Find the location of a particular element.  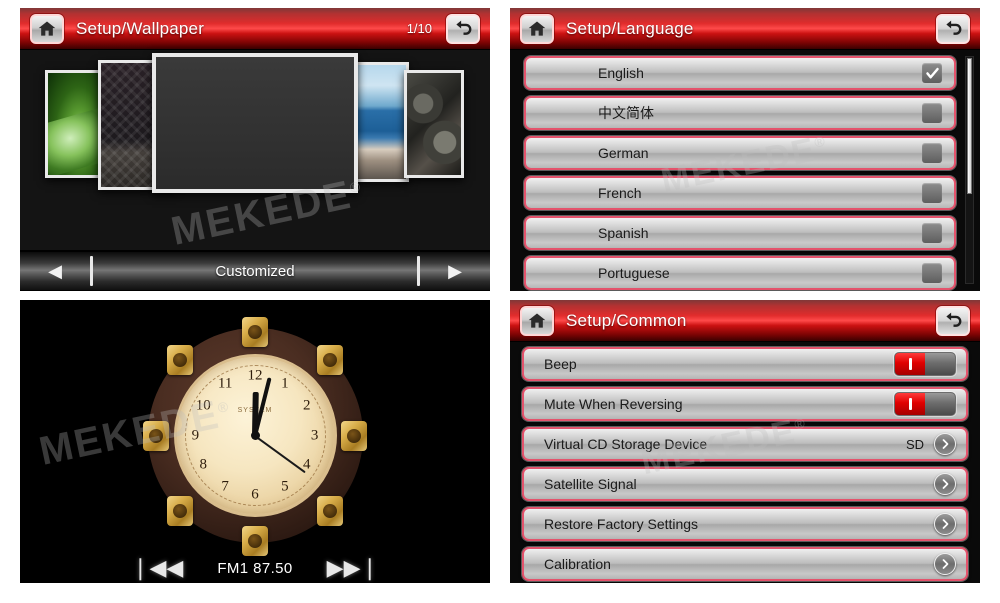

clock-numeral: 5 is located at coordinates (285, 486).